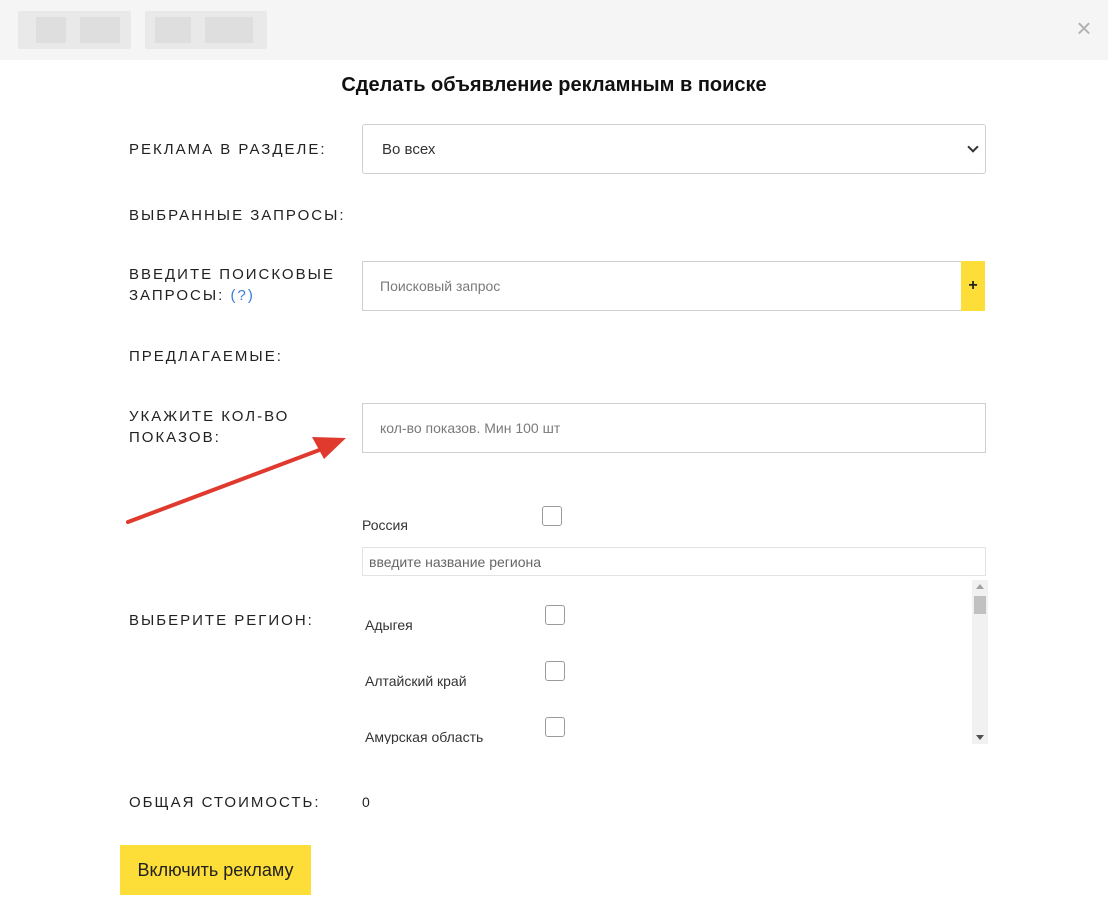 Image resolution: width=1108 pixels, height=906 pixels. I want to click on scroll-up-icon, so click(980, 586).